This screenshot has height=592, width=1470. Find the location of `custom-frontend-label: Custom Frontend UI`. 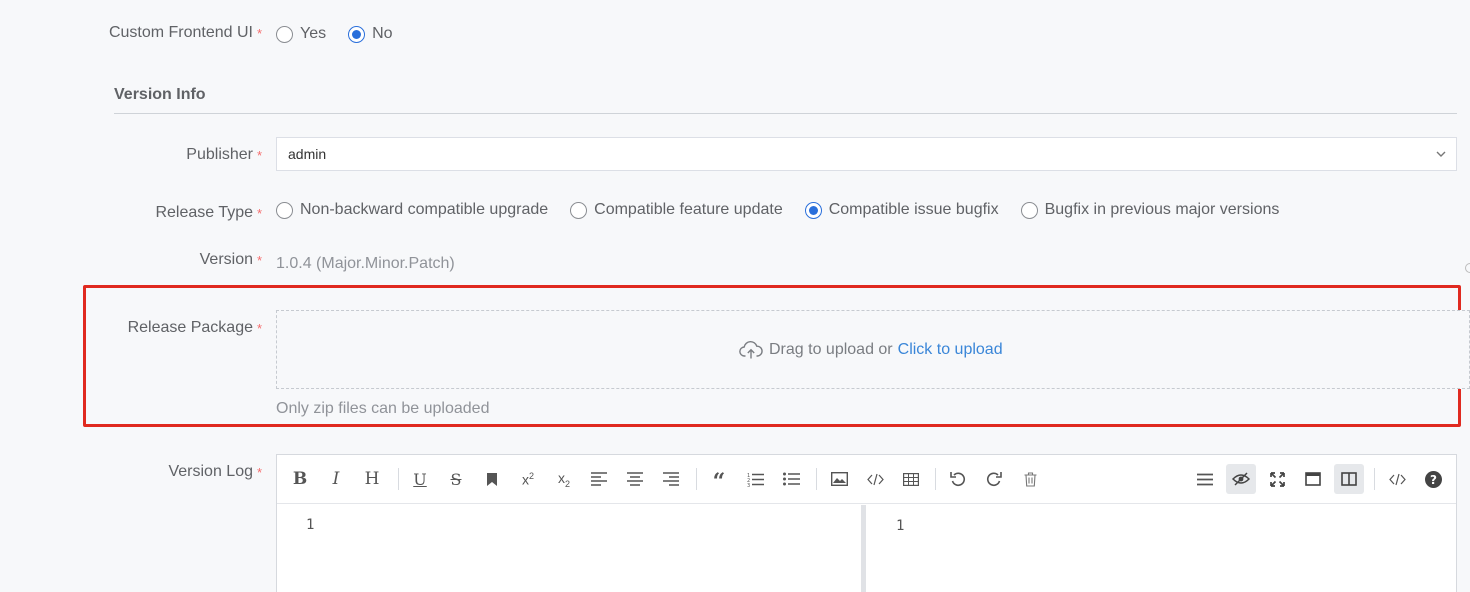

custom-frontend-label: Custom Frontend UI is located at coordinates (180, 32).